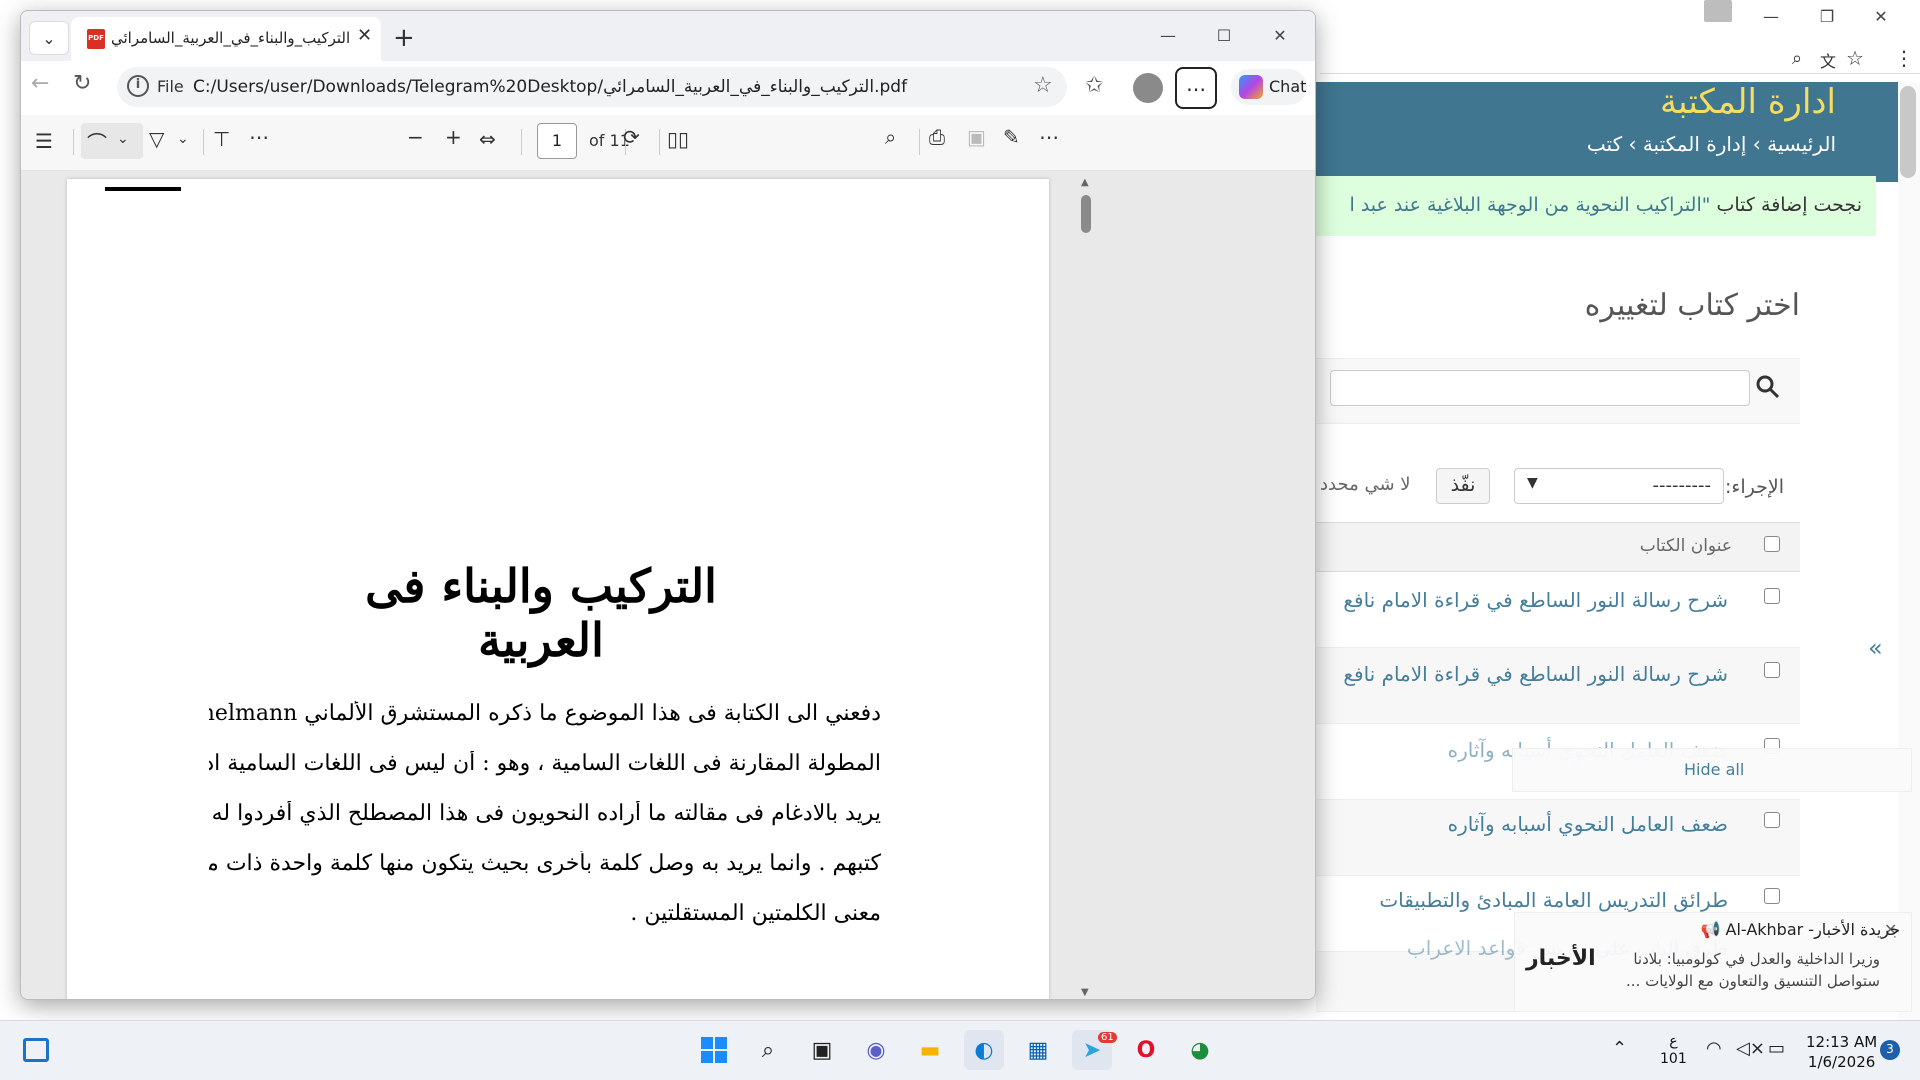 This screenshot has width=1920, height=1080. Describe the element at coordinates (1909, 551) in the screenshot. I see `bg-scrollbar` at that location.